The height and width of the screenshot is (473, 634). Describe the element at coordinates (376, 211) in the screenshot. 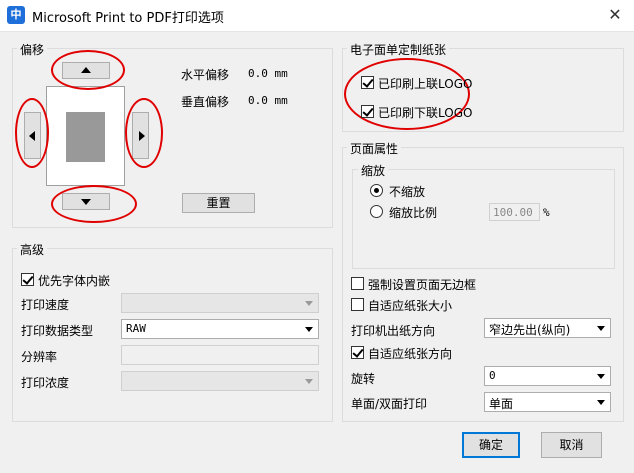

I see `zoom-ratio-radio` at that location.